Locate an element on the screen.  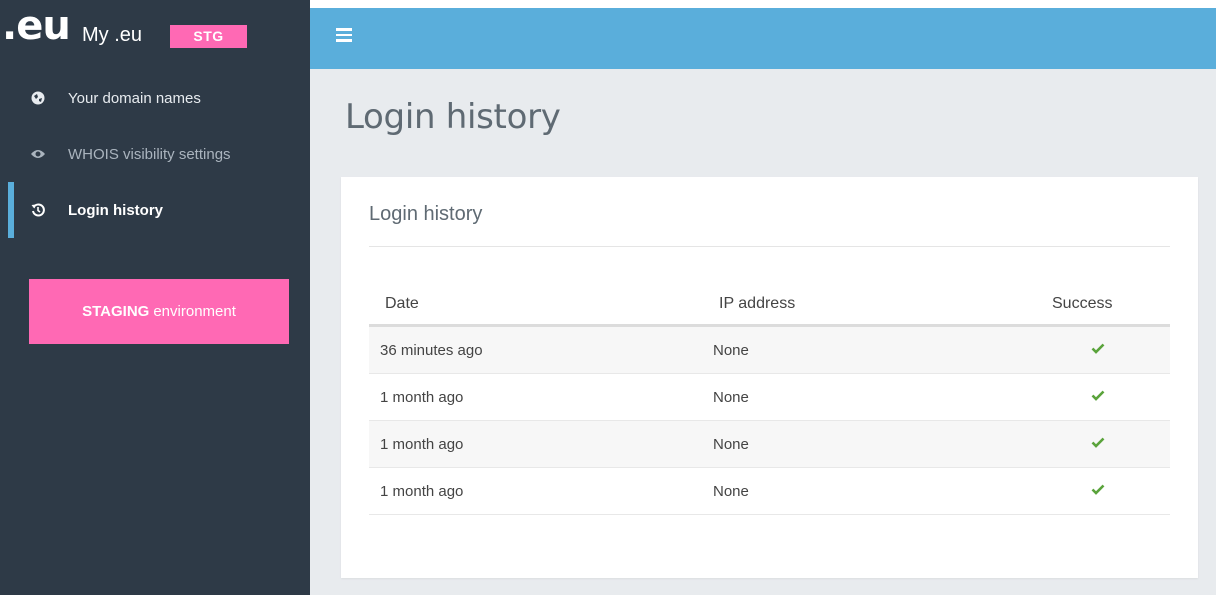
page-title: Login history is located at coordinates (453, 117).